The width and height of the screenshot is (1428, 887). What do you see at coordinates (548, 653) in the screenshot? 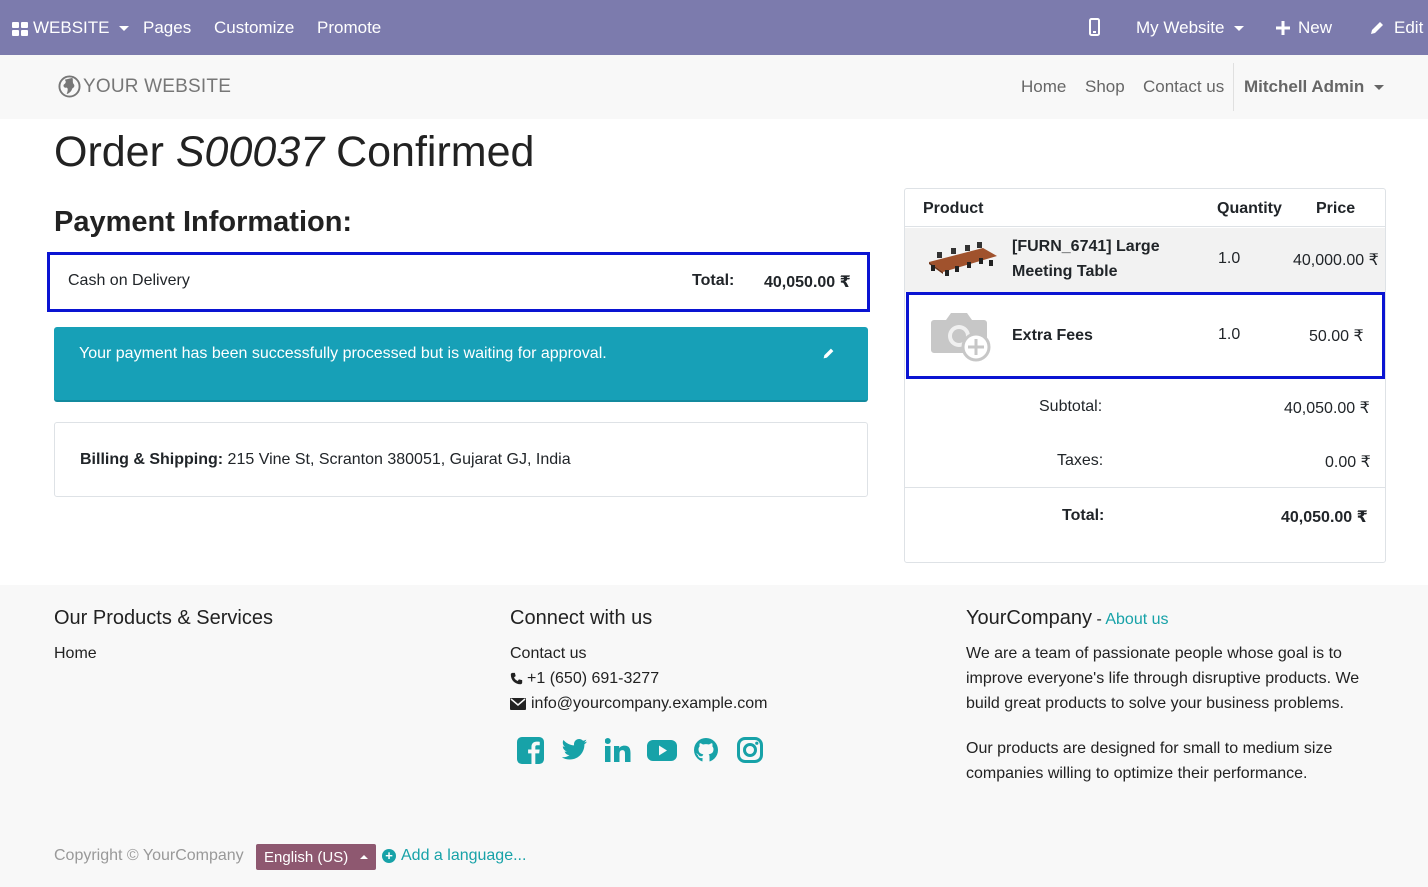
I see `footer-contact-link: Contact us` at bounding box center [548, 653].